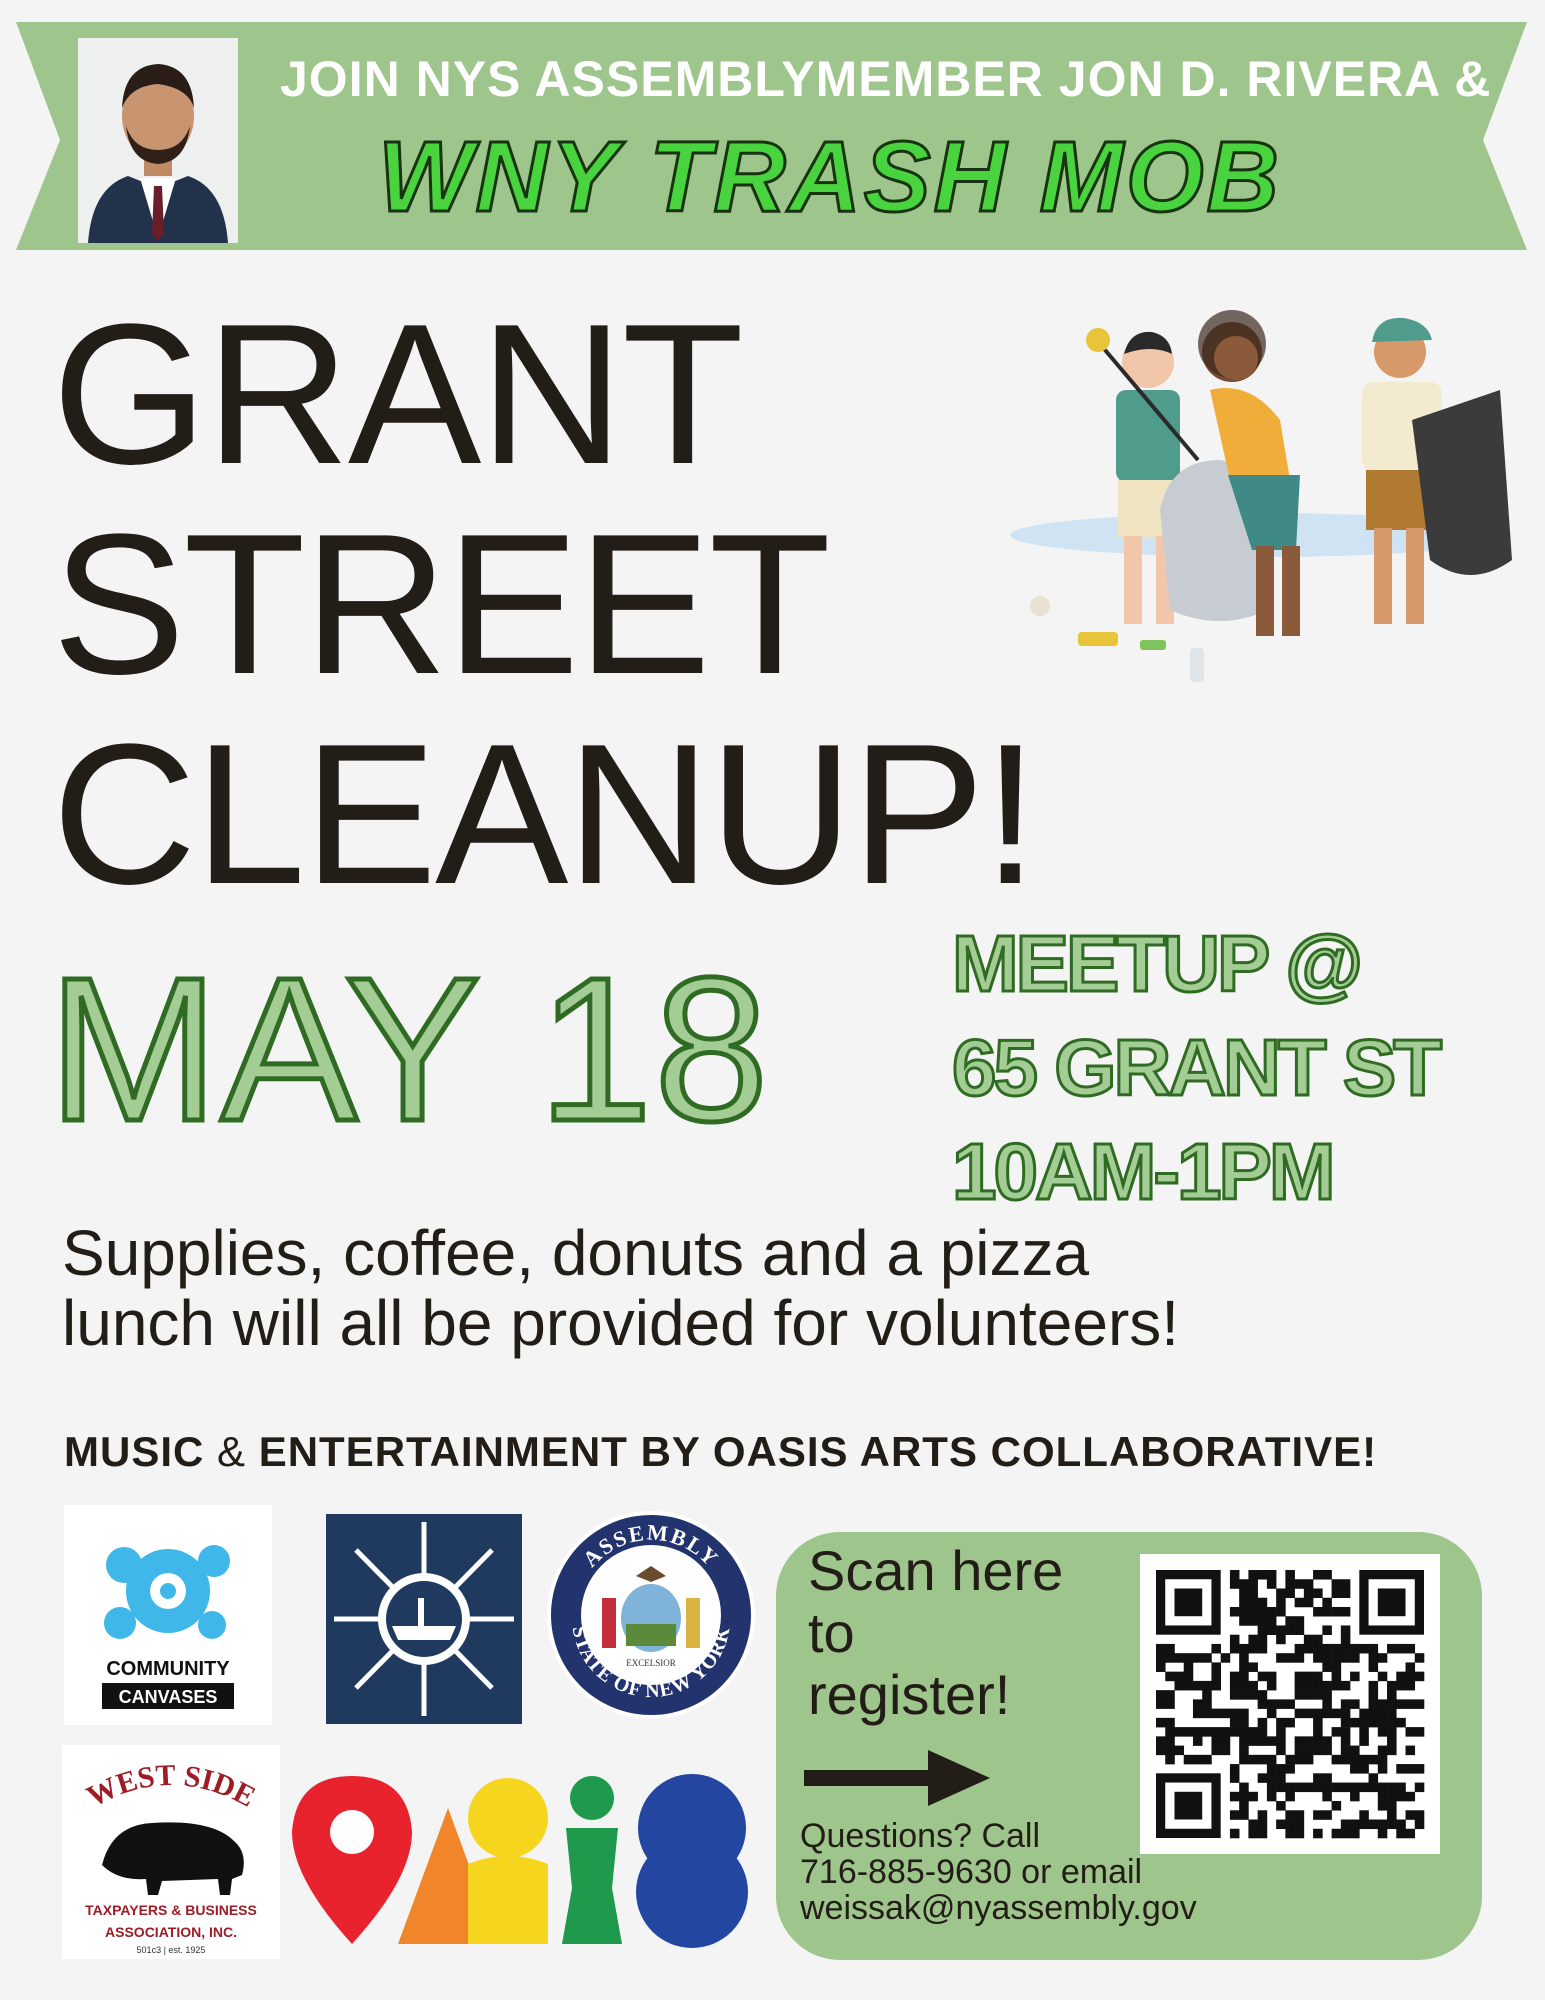 Image resolution: width=1545 pixels, height=2000 pixels. What do you see at coordinates (424, 1619) in the screenshot?
I see `city-of-buffalo-flag-logo` at bounding box center [424, 1619].